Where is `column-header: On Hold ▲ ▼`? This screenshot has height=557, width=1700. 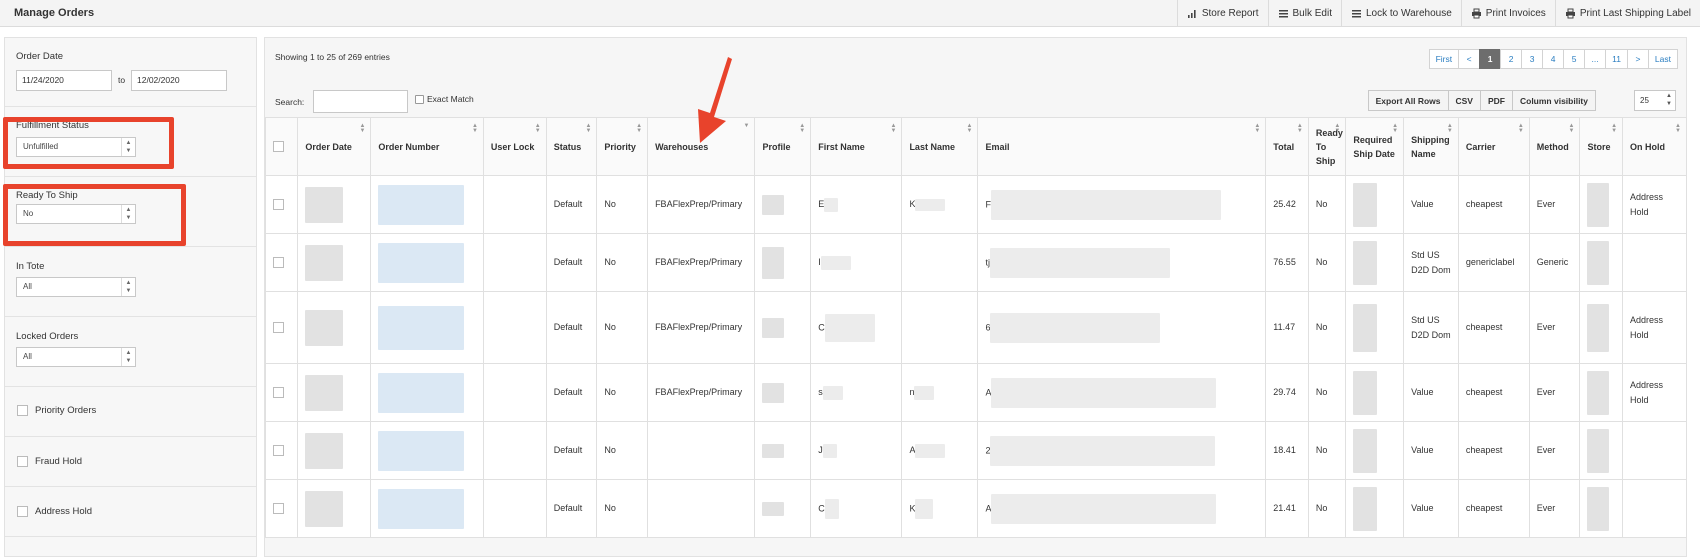
column-header: On Hold ▲ ▼ is located at coordinates (1654, 146).